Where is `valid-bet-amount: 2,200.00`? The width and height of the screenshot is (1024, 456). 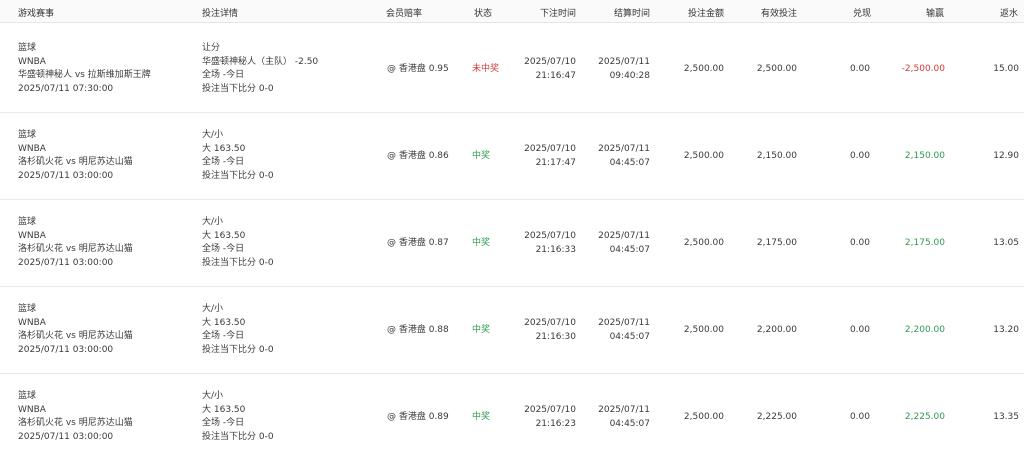 valid-bet-amount: 2,200.00 is located at coordinates (776, 330).